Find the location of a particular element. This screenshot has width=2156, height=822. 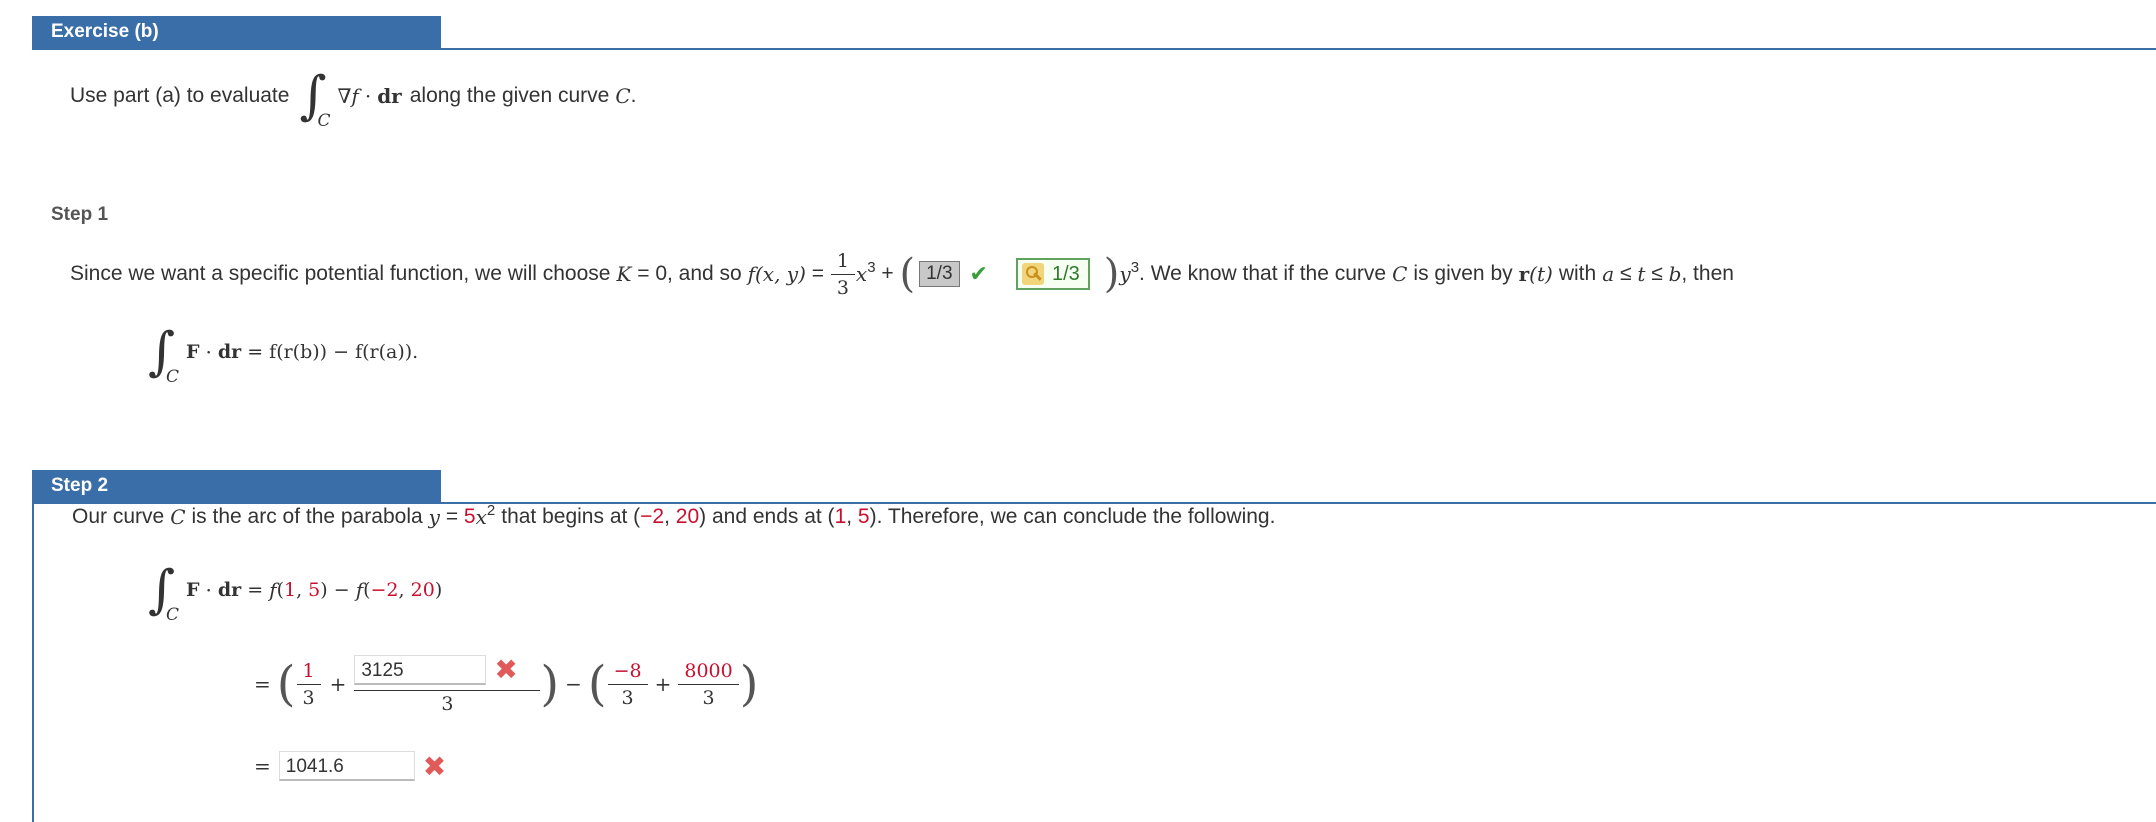

intro-text-before: Use part (a) to evaluate is located at coordinates (180, 95).